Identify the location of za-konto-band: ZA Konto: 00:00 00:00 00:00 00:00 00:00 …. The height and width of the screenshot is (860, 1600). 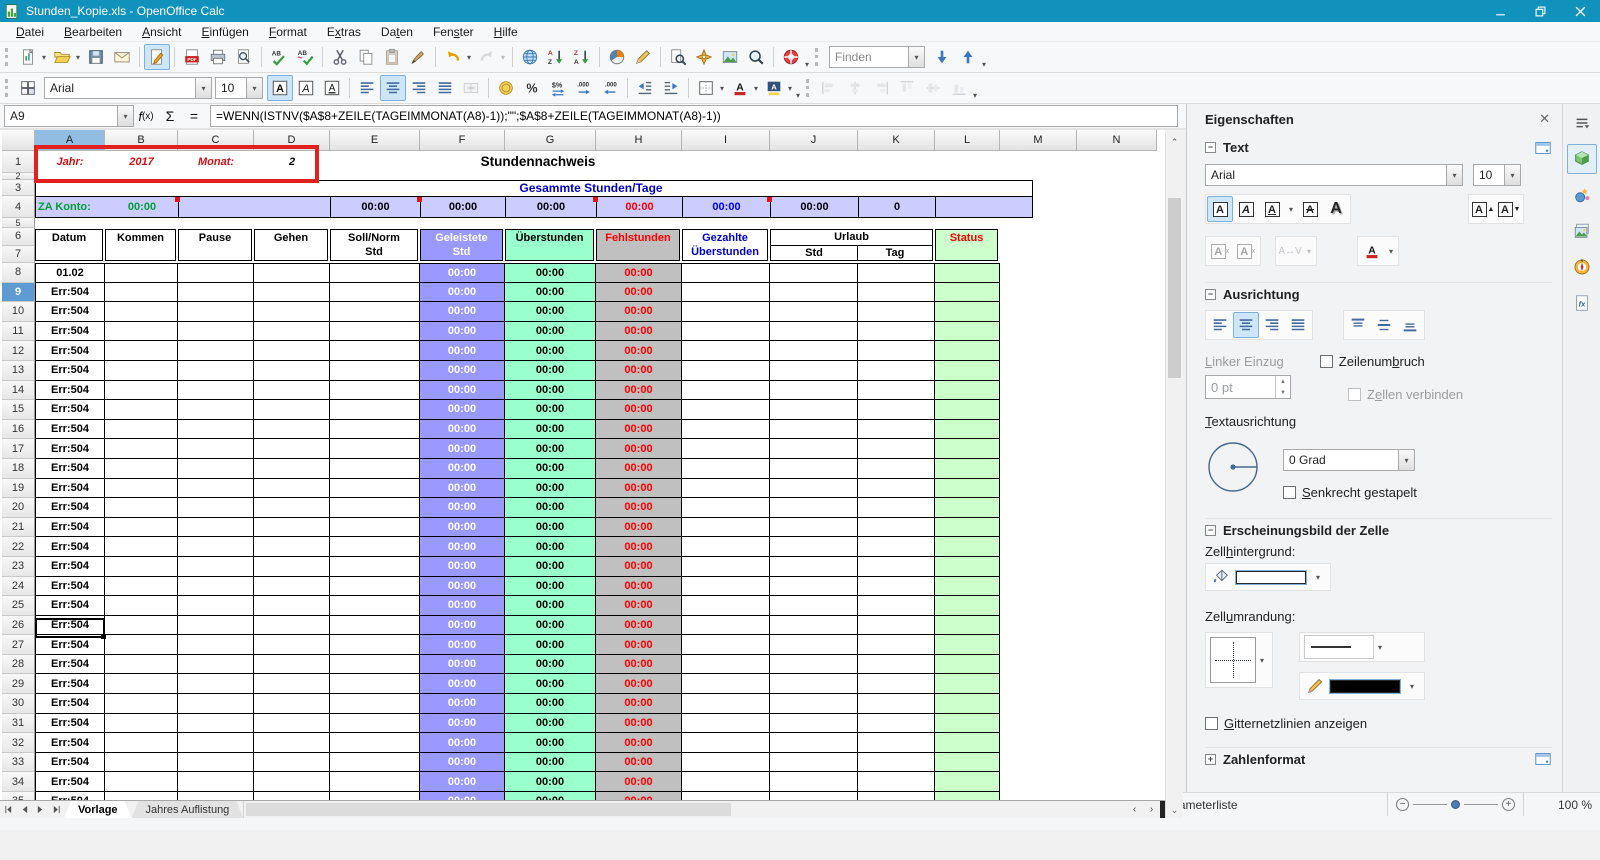
(534, 207).